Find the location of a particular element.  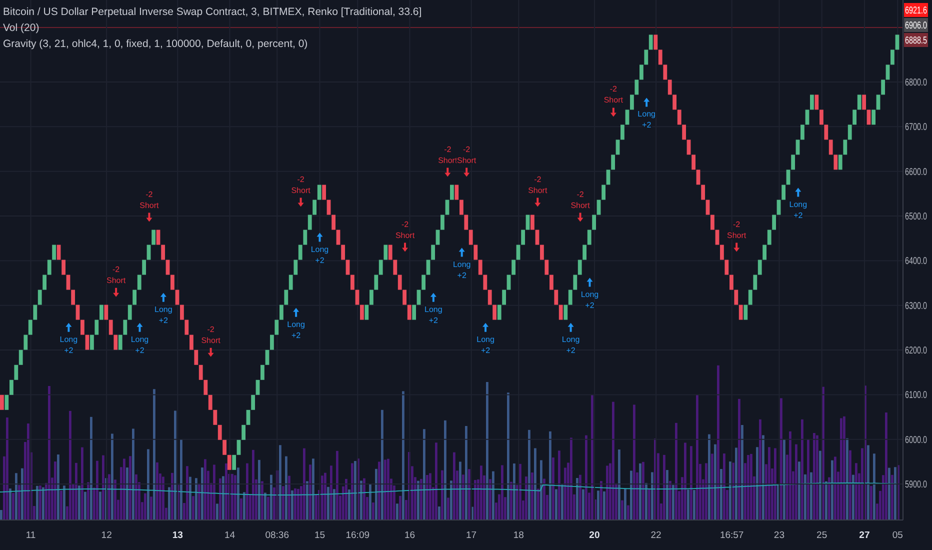

price-axis-label: 6300.0 is located at coordinates (916, 306).